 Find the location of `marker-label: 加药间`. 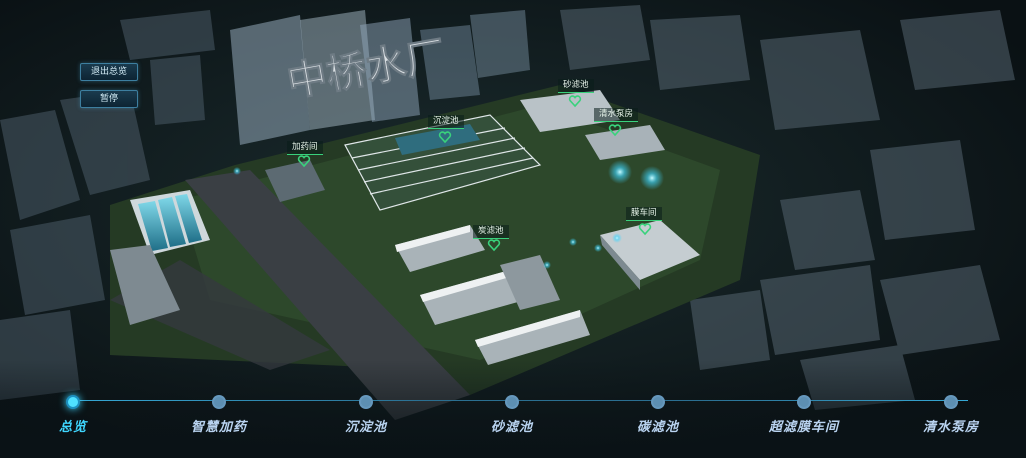

marker-label: 加药间 is located at coordinates (305, 148).